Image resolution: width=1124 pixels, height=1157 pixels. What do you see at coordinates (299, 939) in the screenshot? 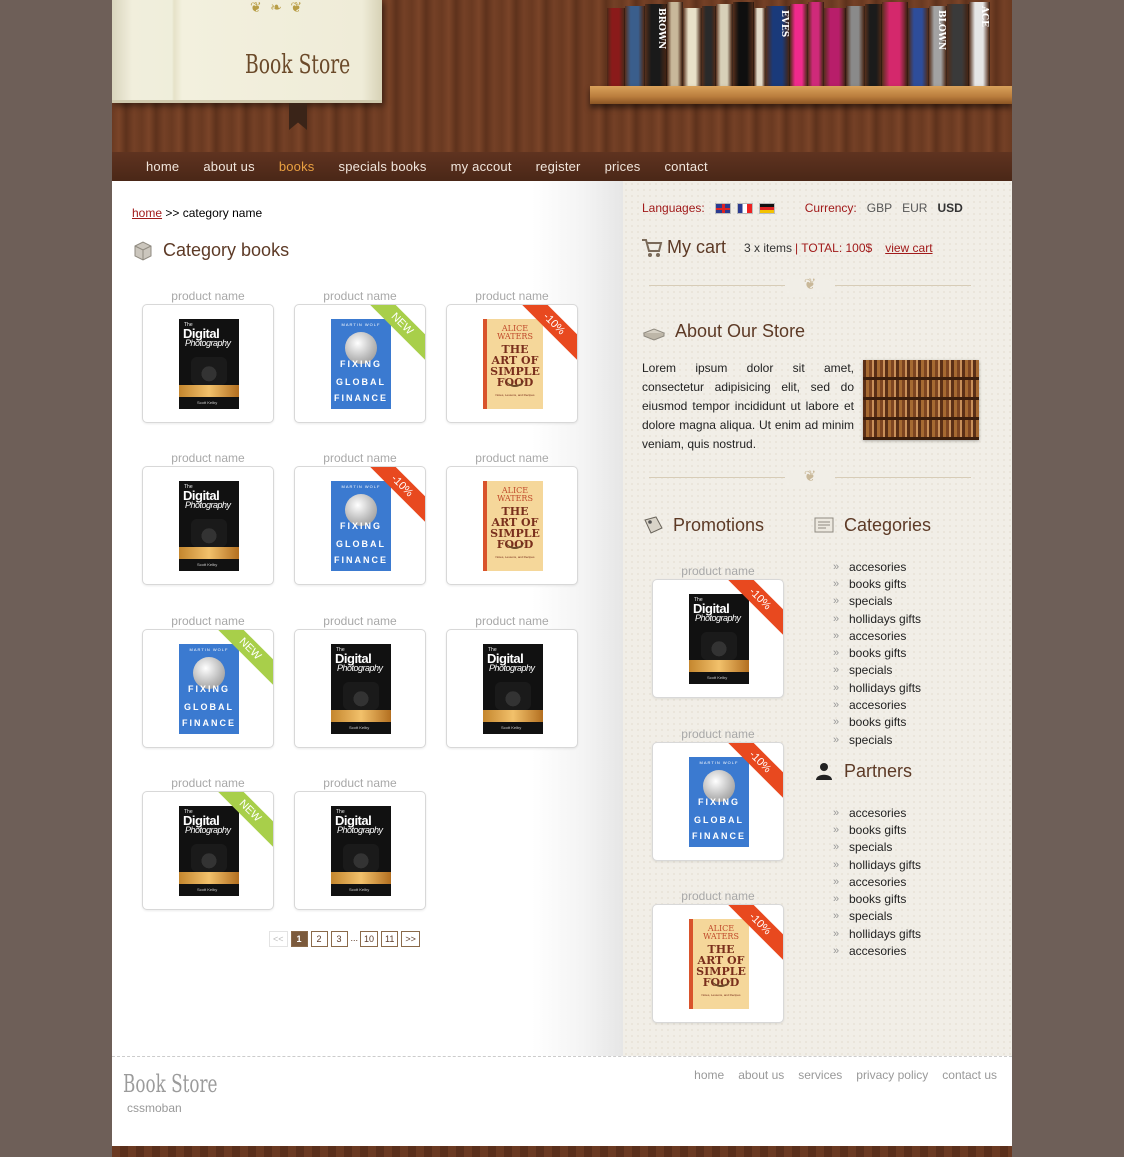
I see `pager-page-1: 1` at bounding box center [299, 939].